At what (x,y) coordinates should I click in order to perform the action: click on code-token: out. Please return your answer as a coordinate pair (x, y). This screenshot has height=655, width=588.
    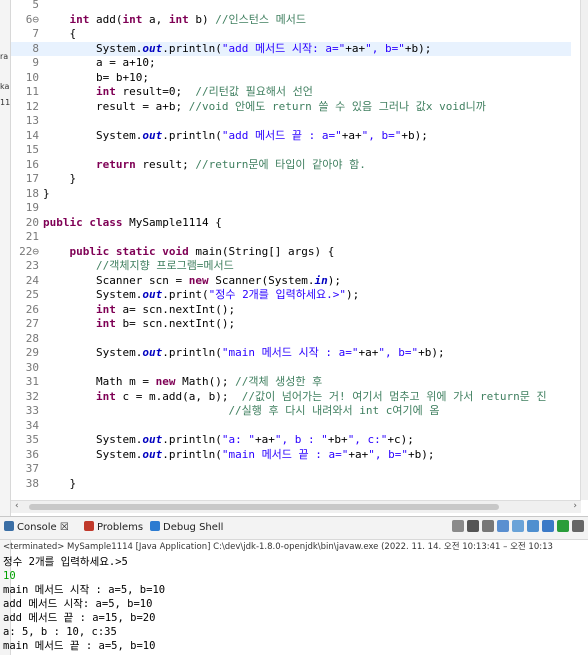
    Looking at the image, I should click on (152, 135).